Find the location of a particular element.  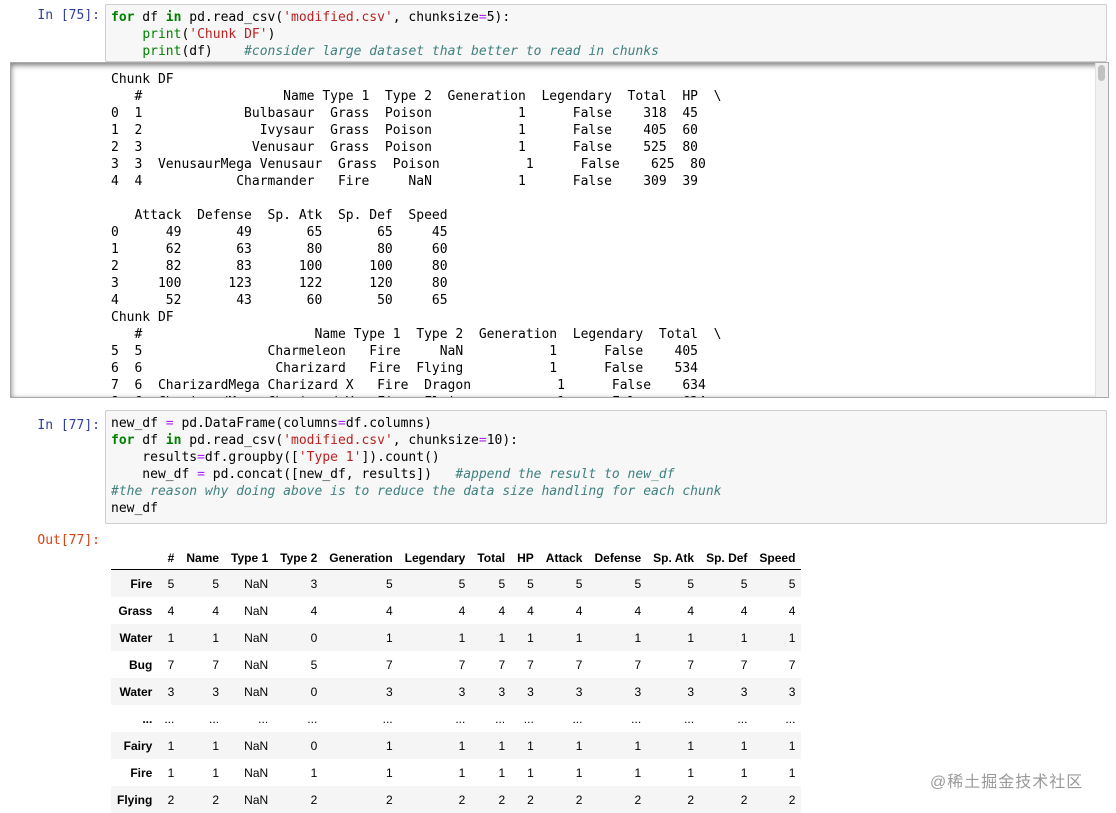

output-line: 6 6 Charizard Fire Flying 1 False 534 is located at coordinates (404, 368).